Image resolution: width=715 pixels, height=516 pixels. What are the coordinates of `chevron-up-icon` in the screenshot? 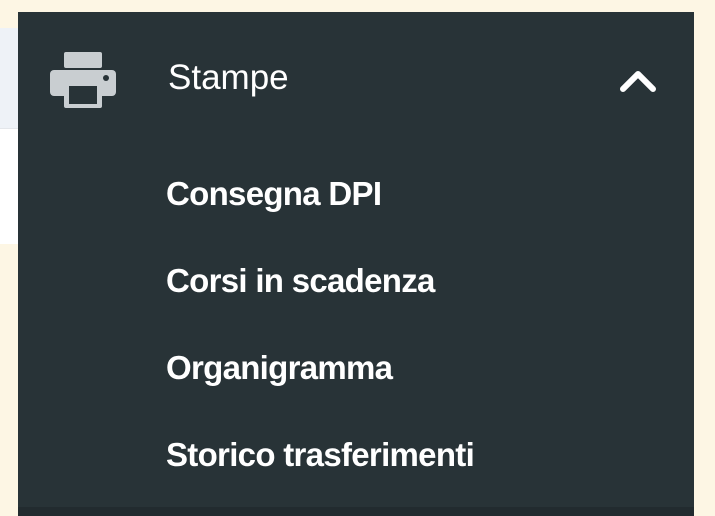 It's located at (638, 81).